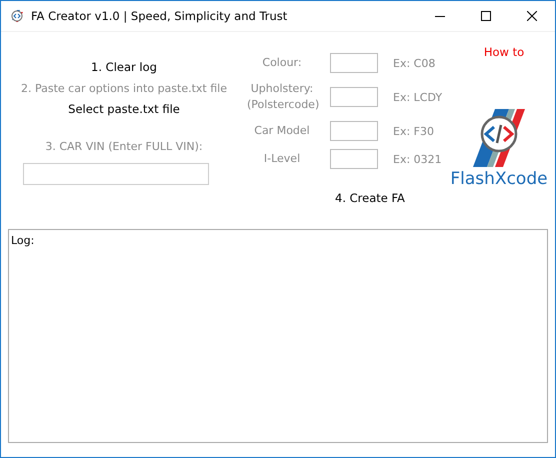  Describe the element at coordinates (124, 89) in the screenshot. I see `paste-instruction: 2. Paste car options into paste.txt file` at that location.